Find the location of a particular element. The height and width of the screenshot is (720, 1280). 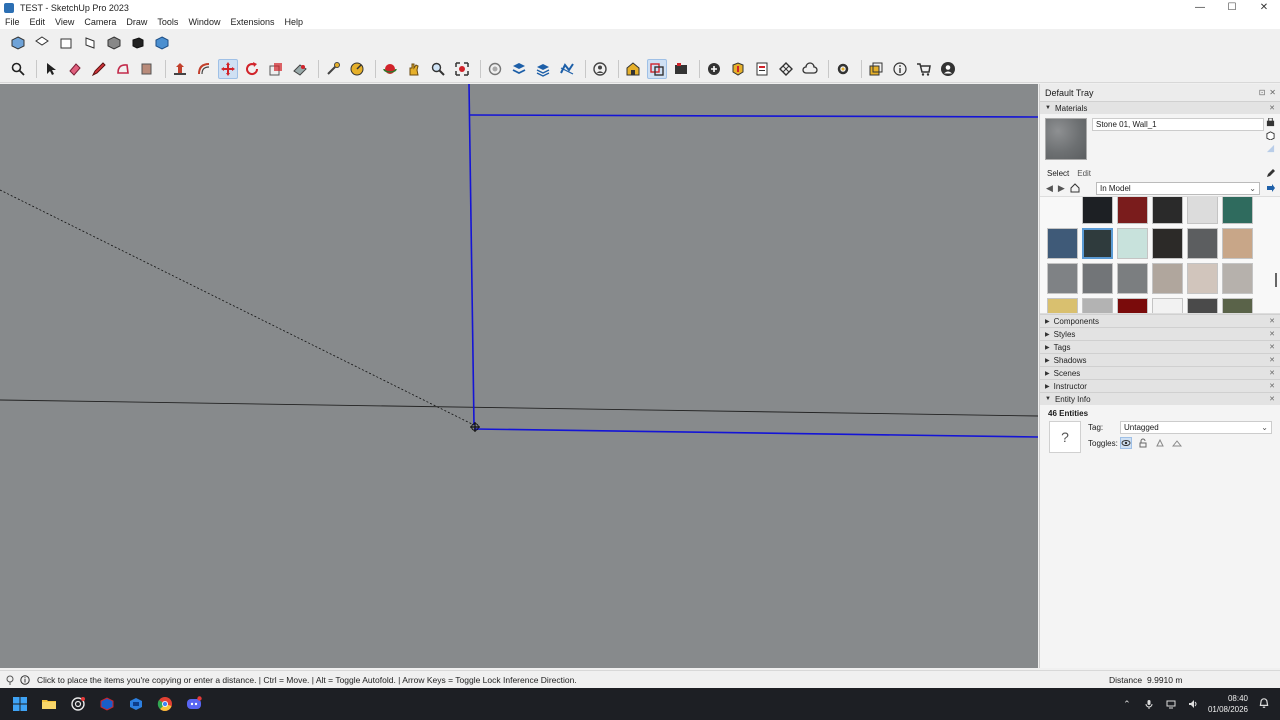

visibility-eye-icon is located at coordinates (1126, 443).